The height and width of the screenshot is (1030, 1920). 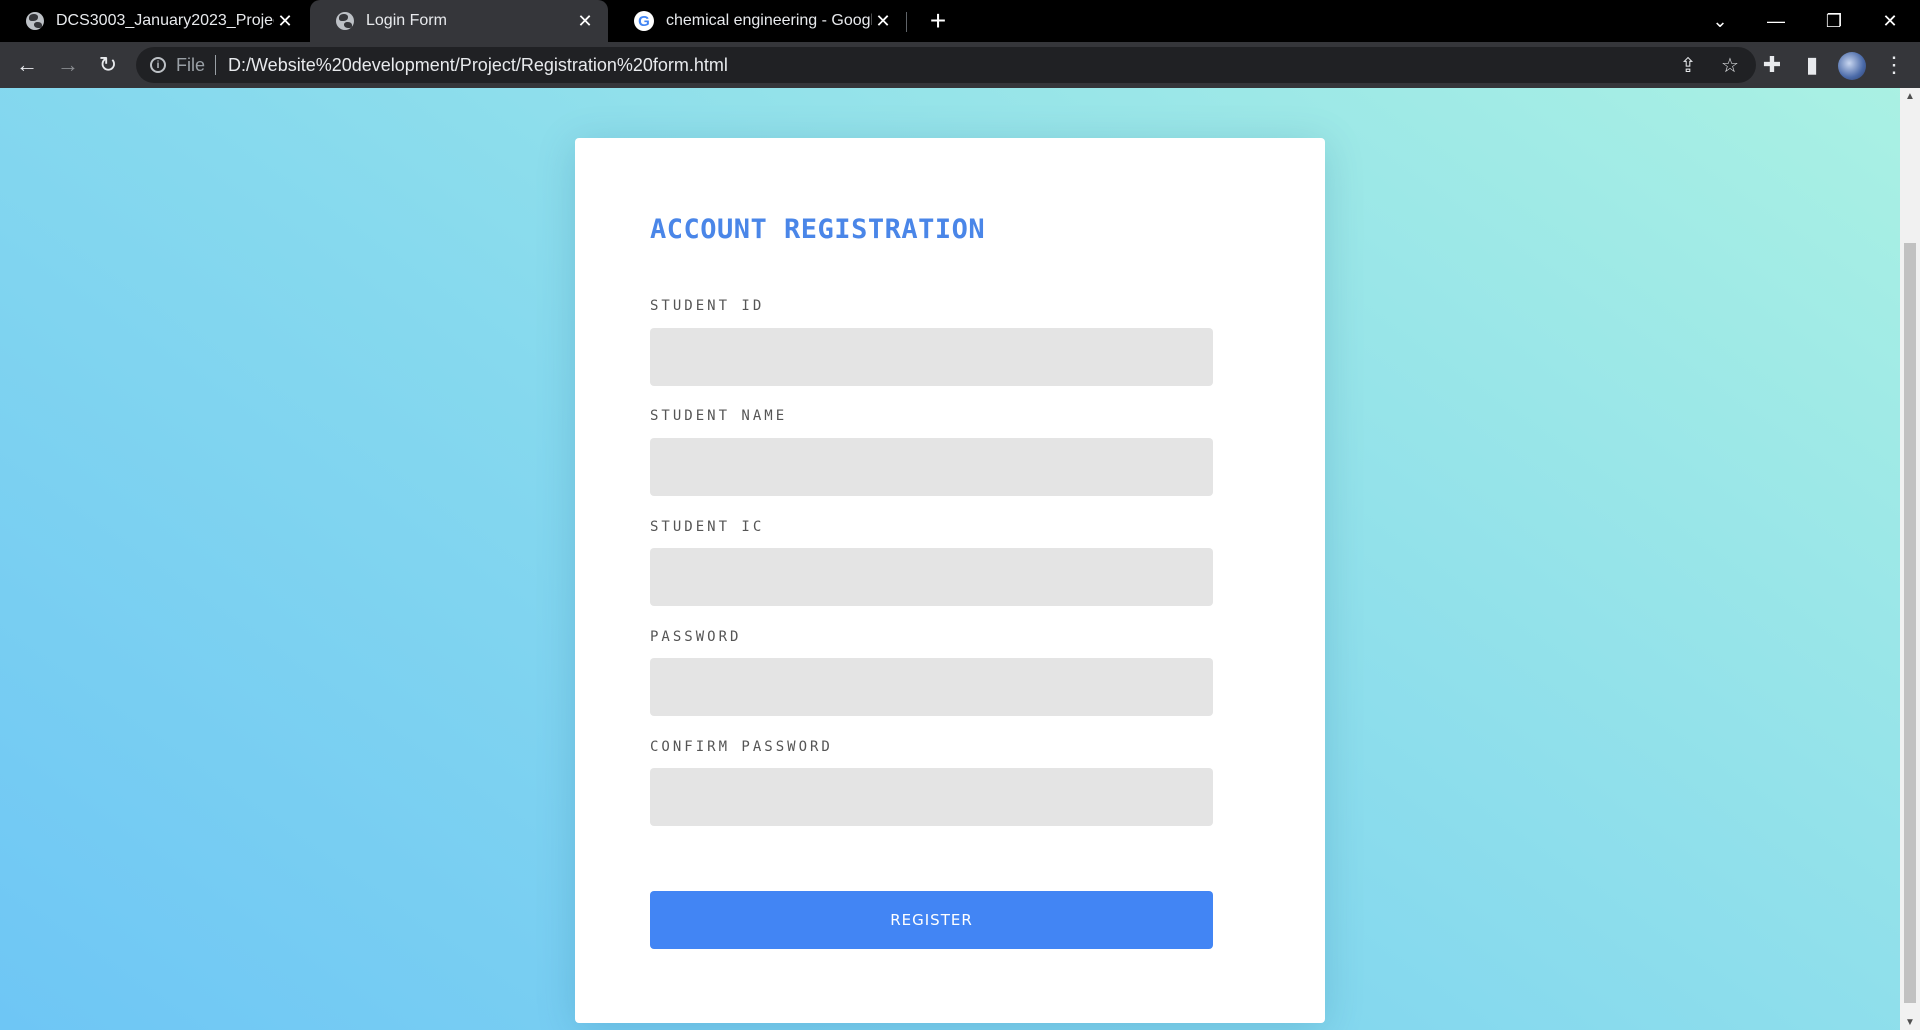 I want to click on close-window-button: ✕, so click(x=1890, y=21).